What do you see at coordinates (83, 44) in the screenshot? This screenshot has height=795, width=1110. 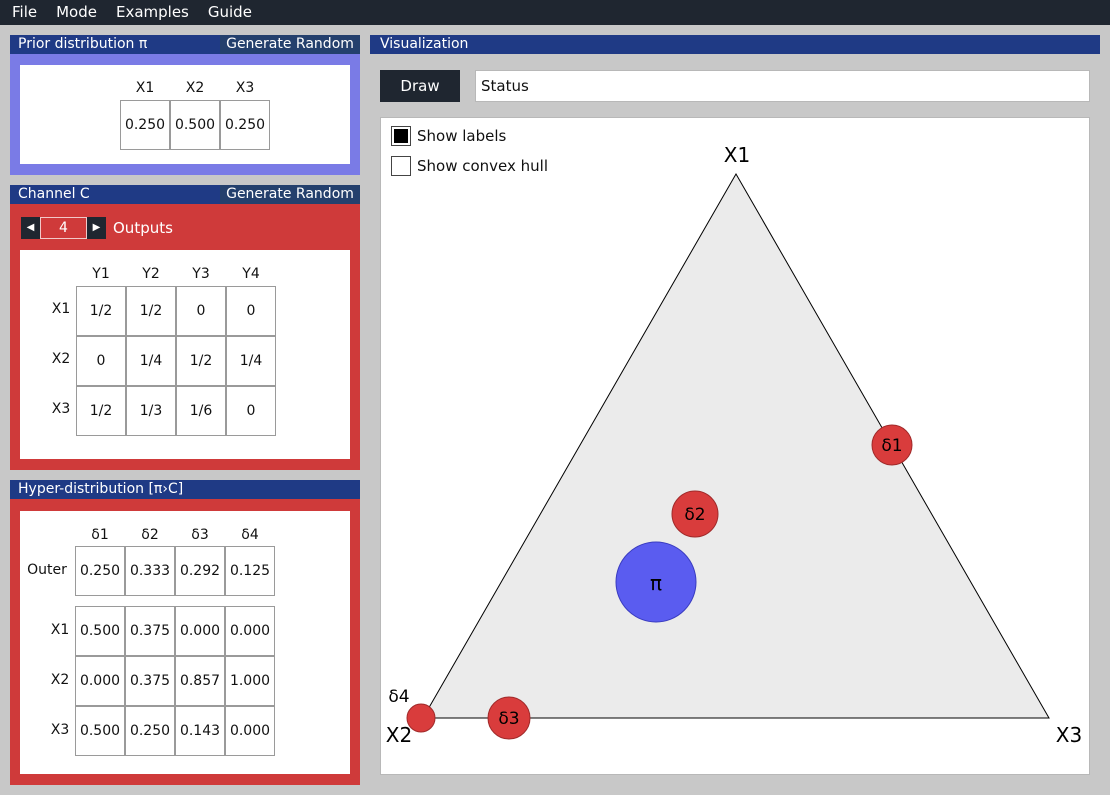 I see `prior-title: Prior distribution π` at bounding box center [83, 44].